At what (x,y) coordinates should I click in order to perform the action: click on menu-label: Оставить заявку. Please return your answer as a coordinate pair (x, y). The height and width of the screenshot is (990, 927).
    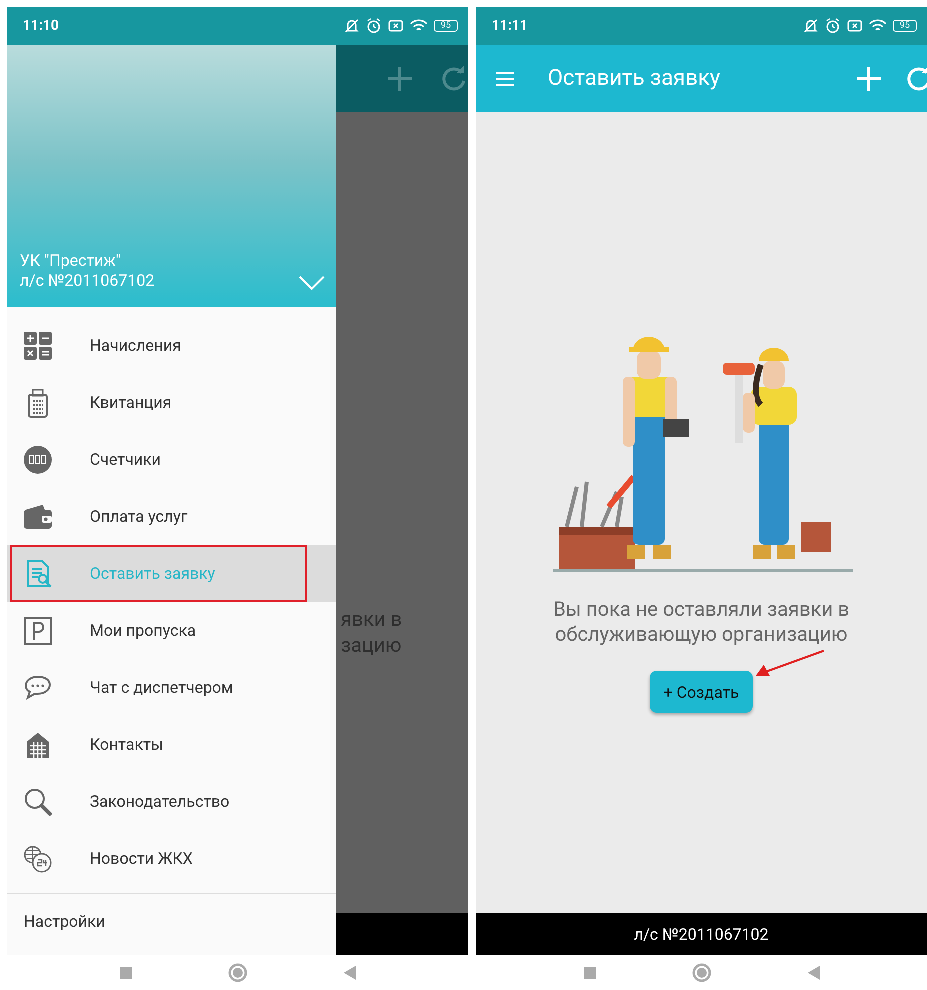
    Looking at the image, I should click on (153, 573).